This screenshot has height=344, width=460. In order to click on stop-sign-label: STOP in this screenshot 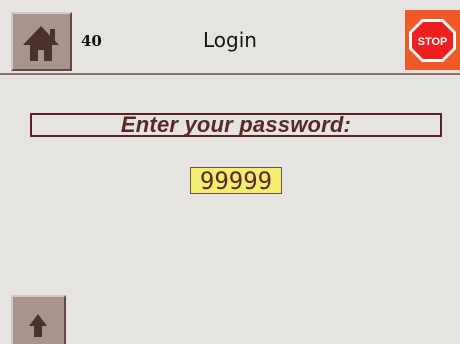, I will do `click(433, 42)`.